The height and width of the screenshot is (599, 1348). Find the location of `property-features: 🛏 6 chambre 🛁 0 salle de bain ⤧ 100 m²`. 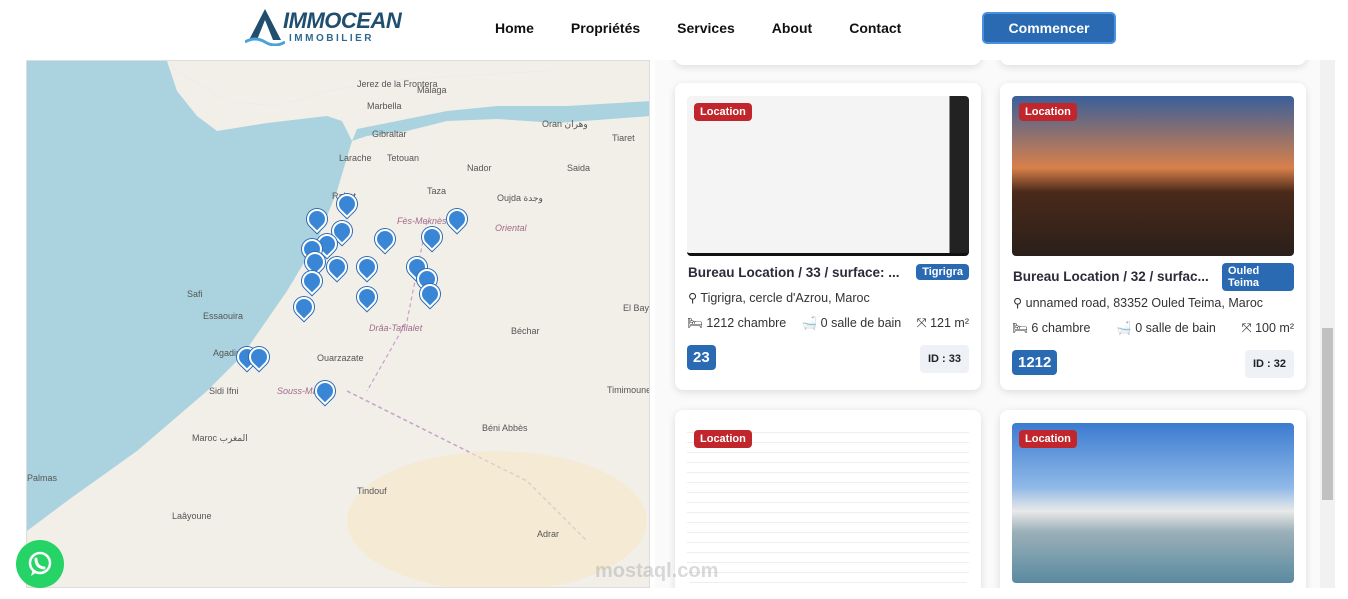

property-features: 🛏 6 chambre 🛁 0 salle de bain ⤧ 100 m² is located at coordinates (1153, 328).